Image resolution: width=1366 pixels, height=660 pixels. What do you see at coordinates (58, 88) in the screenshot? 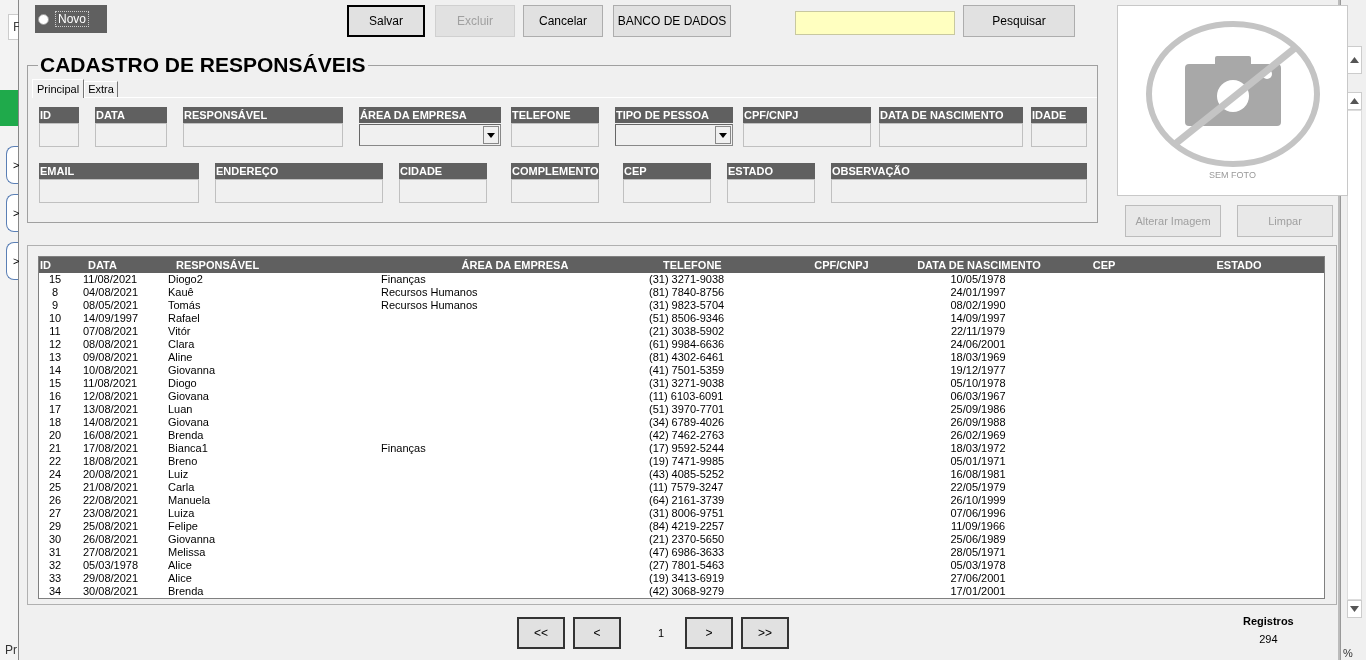
I see `tab: Principal` at bounding box center [58, 88].